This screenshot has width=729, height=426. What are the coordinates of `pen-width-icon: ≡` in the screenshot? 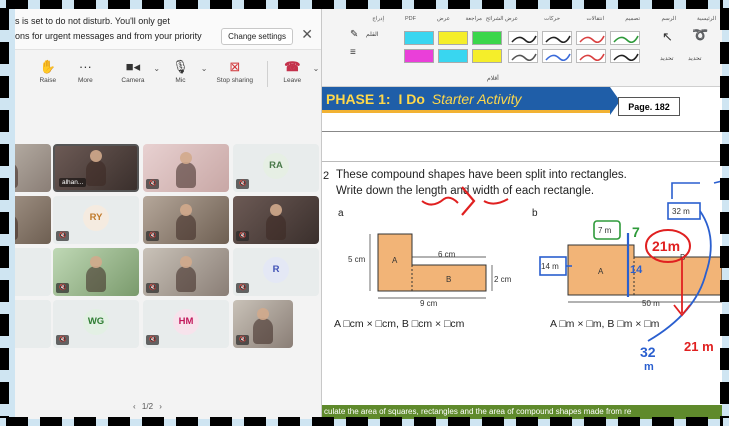 It's located at (353, 52).